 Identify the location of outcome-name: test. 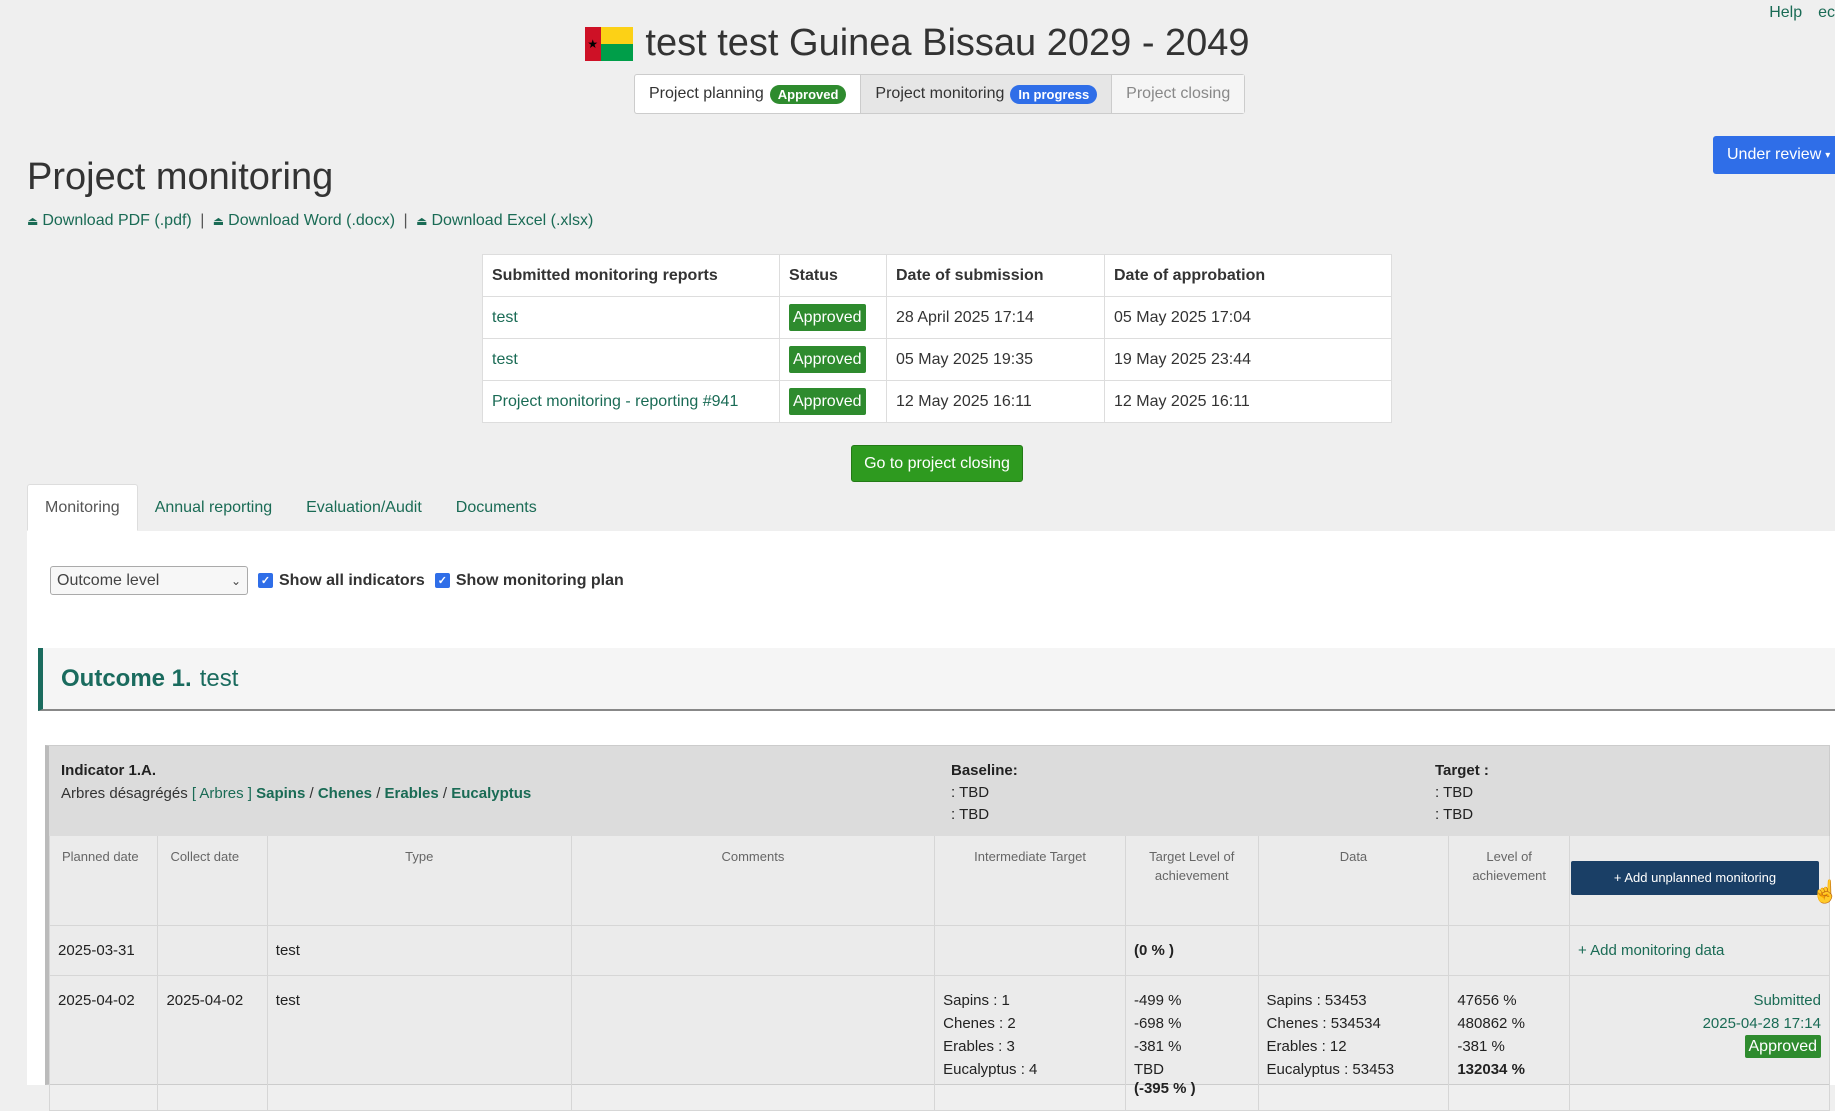
(219, 678).